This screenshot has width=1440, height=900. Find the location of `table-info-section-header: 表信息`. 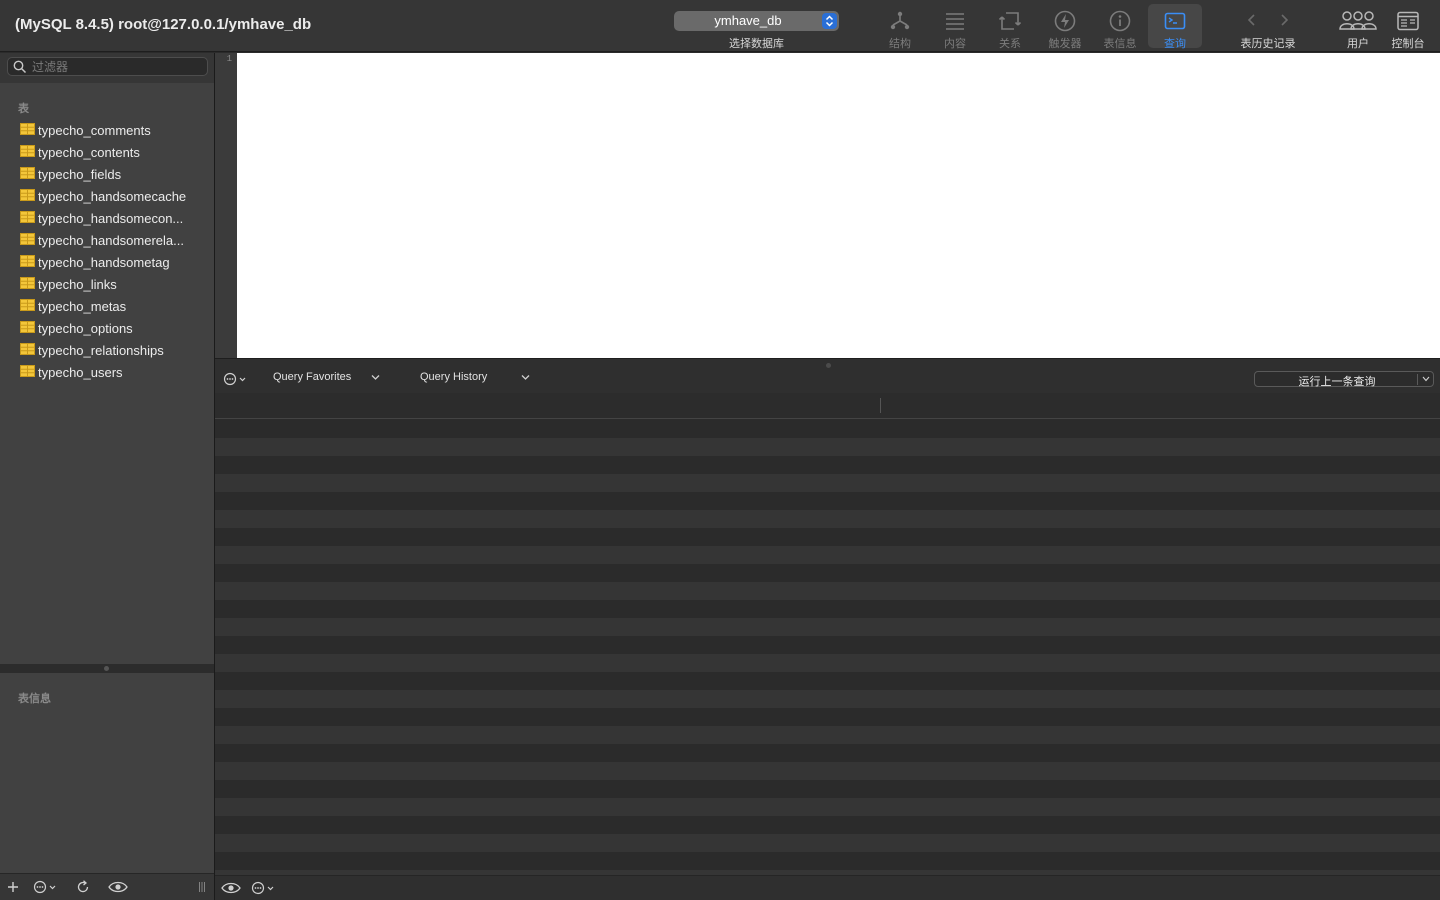

table-info-section-header: 表信息 is located at coordinates (34, 699).